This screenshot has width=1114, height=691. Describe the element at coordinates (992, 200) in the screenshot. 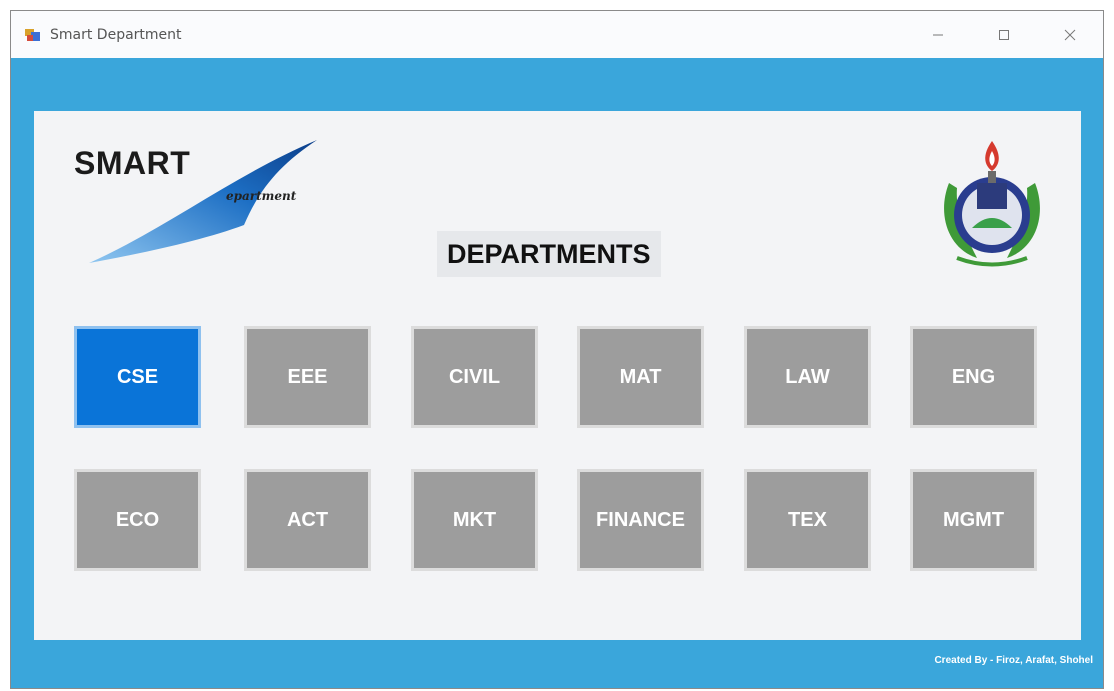

I see `university-seal-icon` at that location.